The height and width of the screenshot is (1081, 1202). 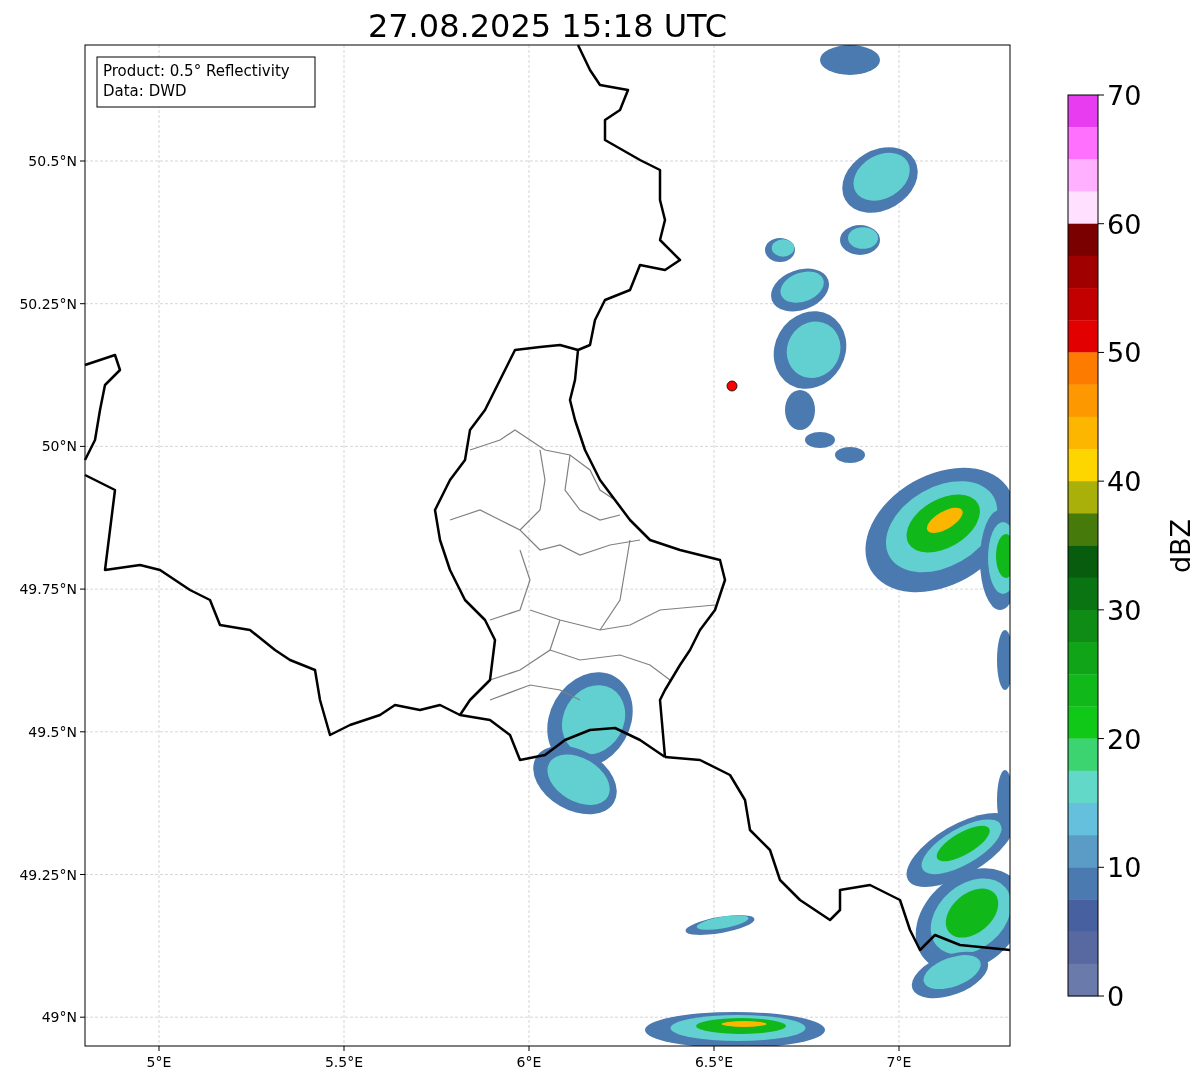 I want to click on longitude-label: 5.5°E, so click(x=344, y=1062).